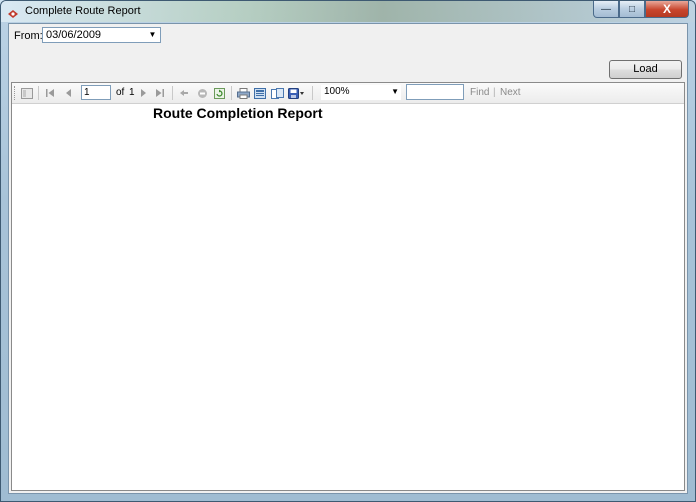 Image resolution: width=696 pixels, height=502 pixels. I want to click on export-save-icon, so click(296, 93).